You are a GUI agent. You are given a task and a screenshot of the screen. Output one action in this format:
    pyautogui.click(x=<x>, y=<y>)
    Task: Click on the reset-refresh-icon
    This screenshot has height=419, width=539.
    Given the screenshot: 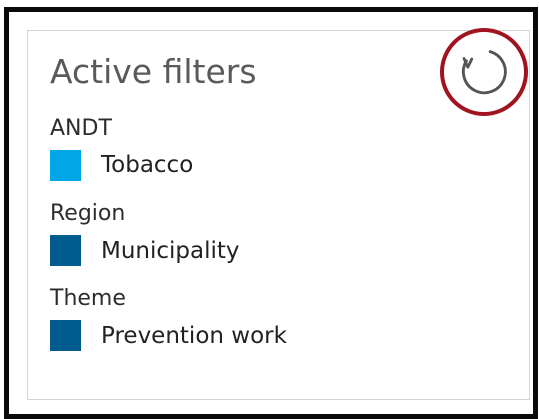 What is the action you would take?
    pyautogui.click(x=484, y=72)
    